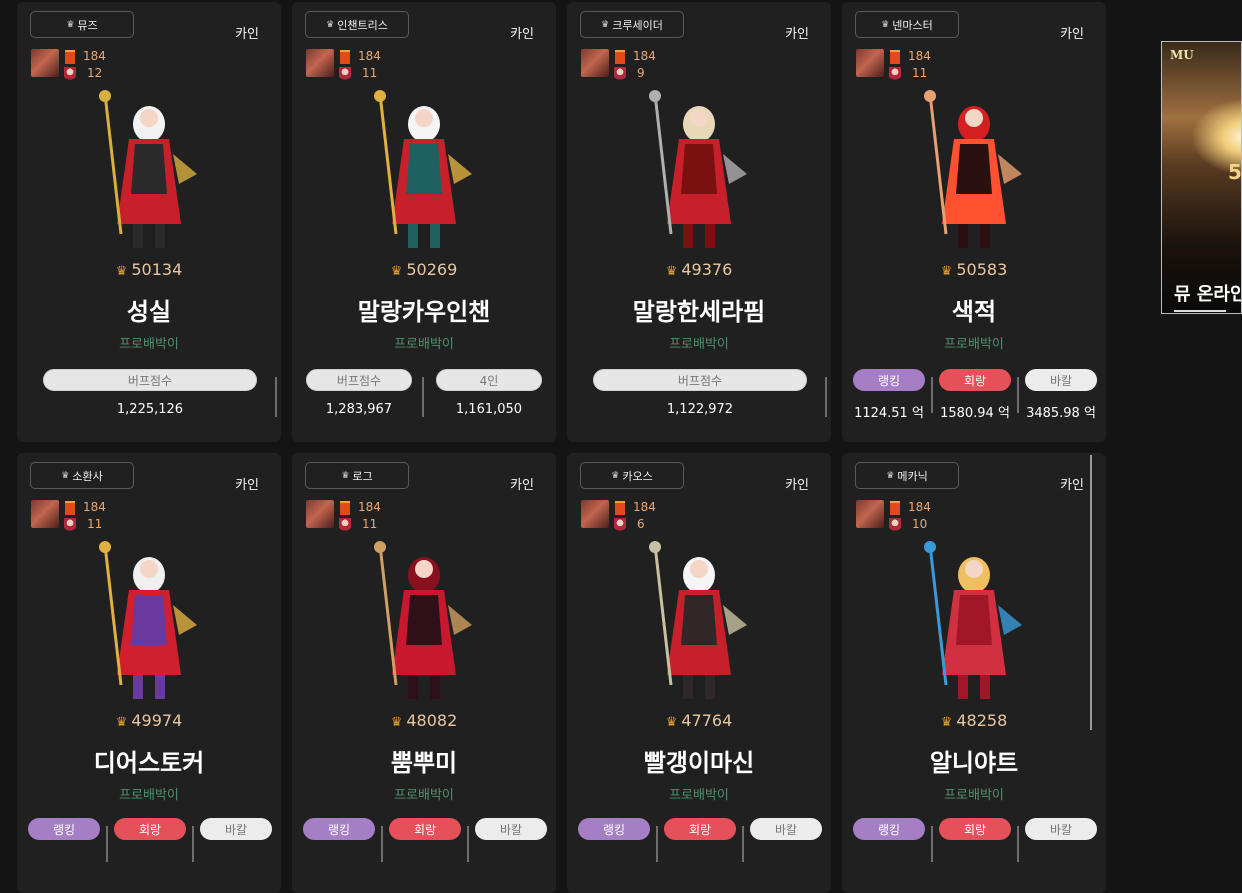 The image size is (1242, 893). Describe the element at coordinates (699, 673) in the screenshot. I see `character-card: ♛ 카오스카인 184 6 ♛ 47764 빨갱이마신프로배박이랭킹 회랑 바칼` at that location.